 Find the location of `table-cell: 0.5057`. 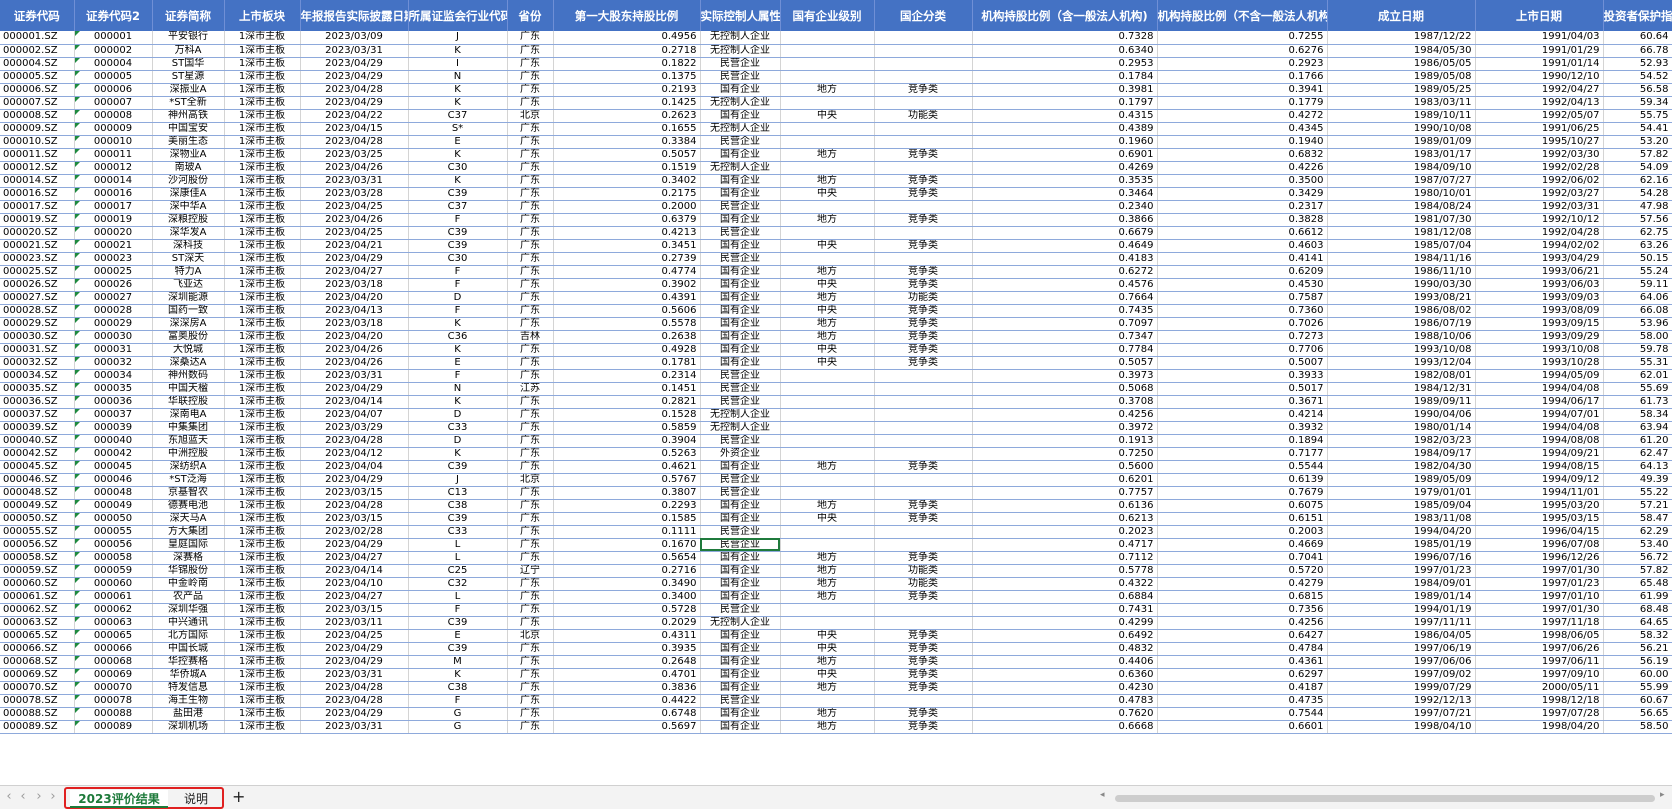

table-cell: 0.5057 is located at coordinates (1065, 363).